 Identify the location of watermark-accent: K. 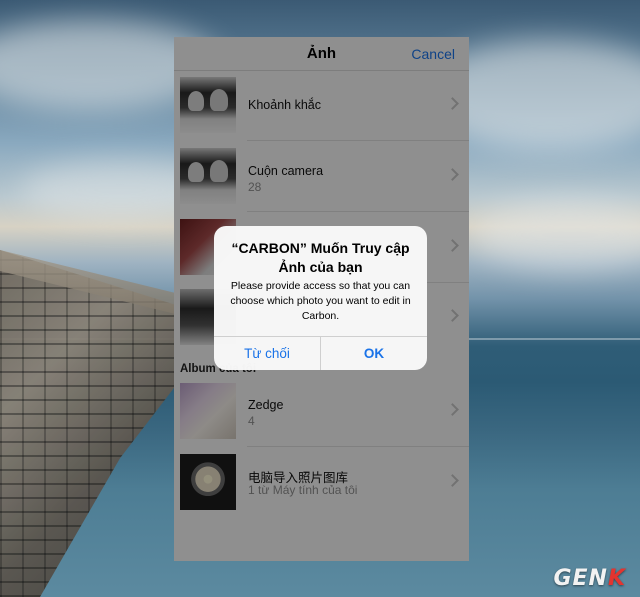
(616, 578).